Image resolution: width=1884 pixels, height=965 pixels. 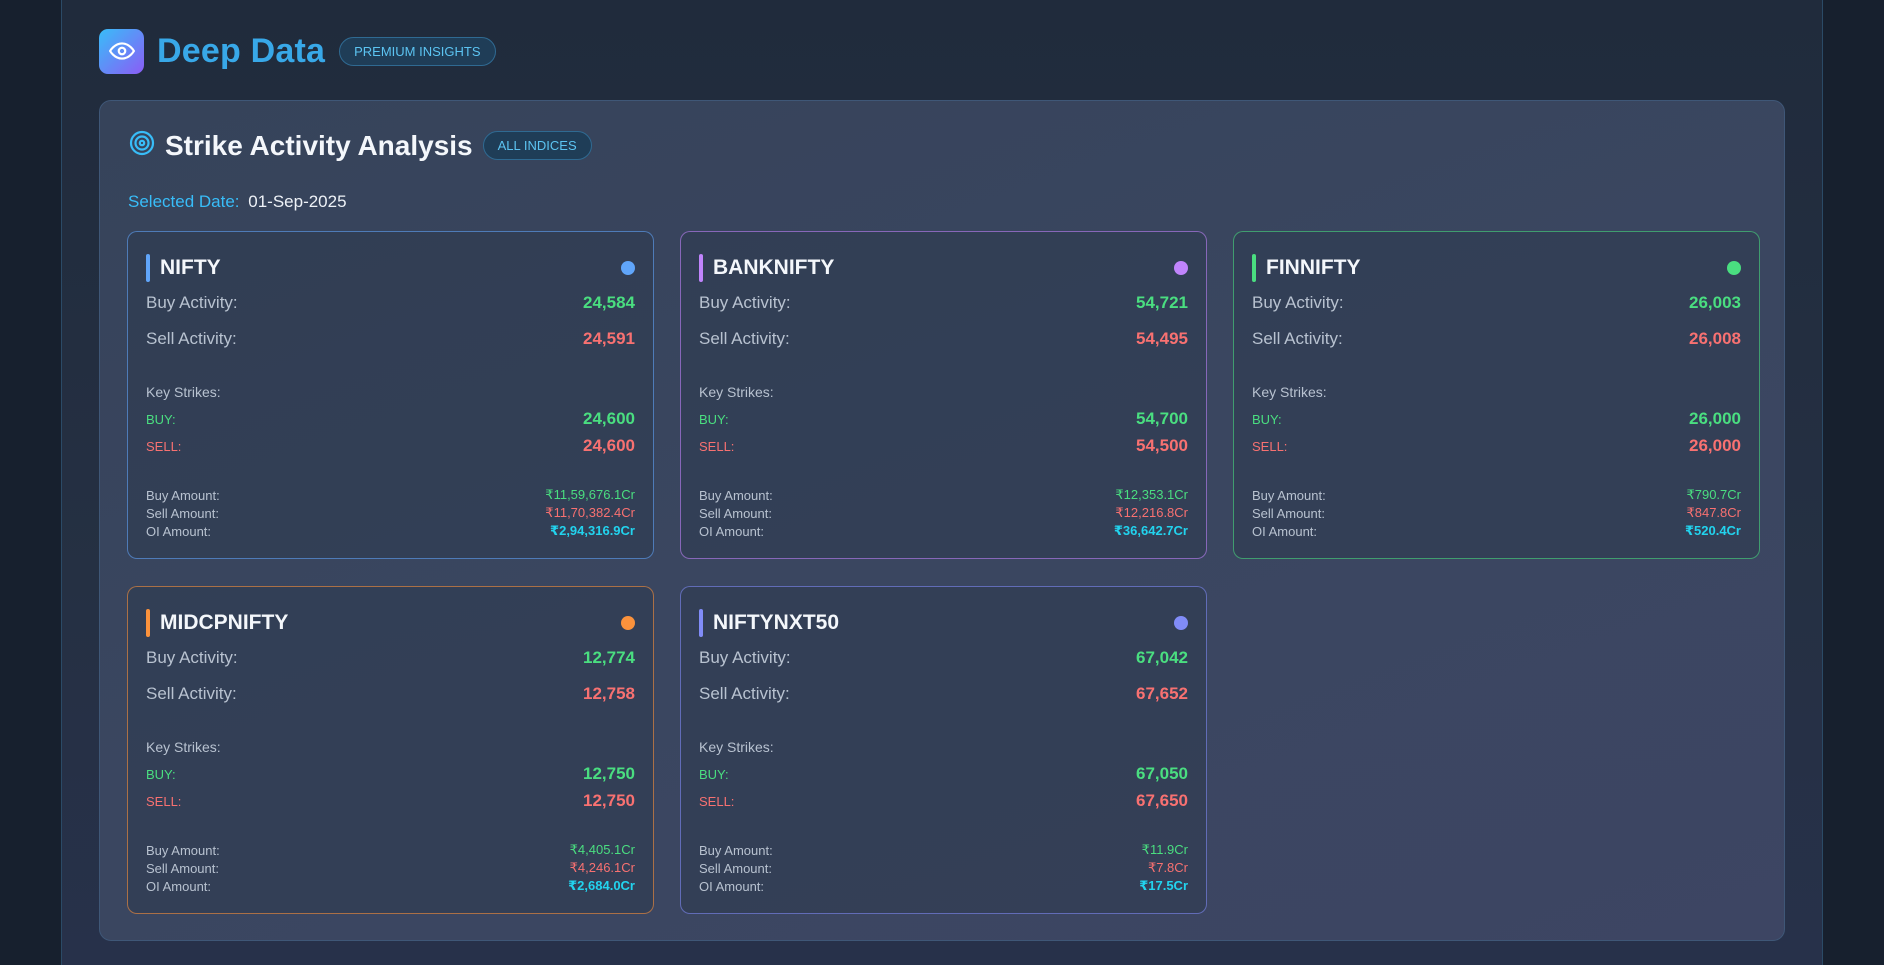 What do you see at coordinates (537, 145) in the screenshot?
I see `indices-badge: ALL INDICES` at bounding box center [537, 145].